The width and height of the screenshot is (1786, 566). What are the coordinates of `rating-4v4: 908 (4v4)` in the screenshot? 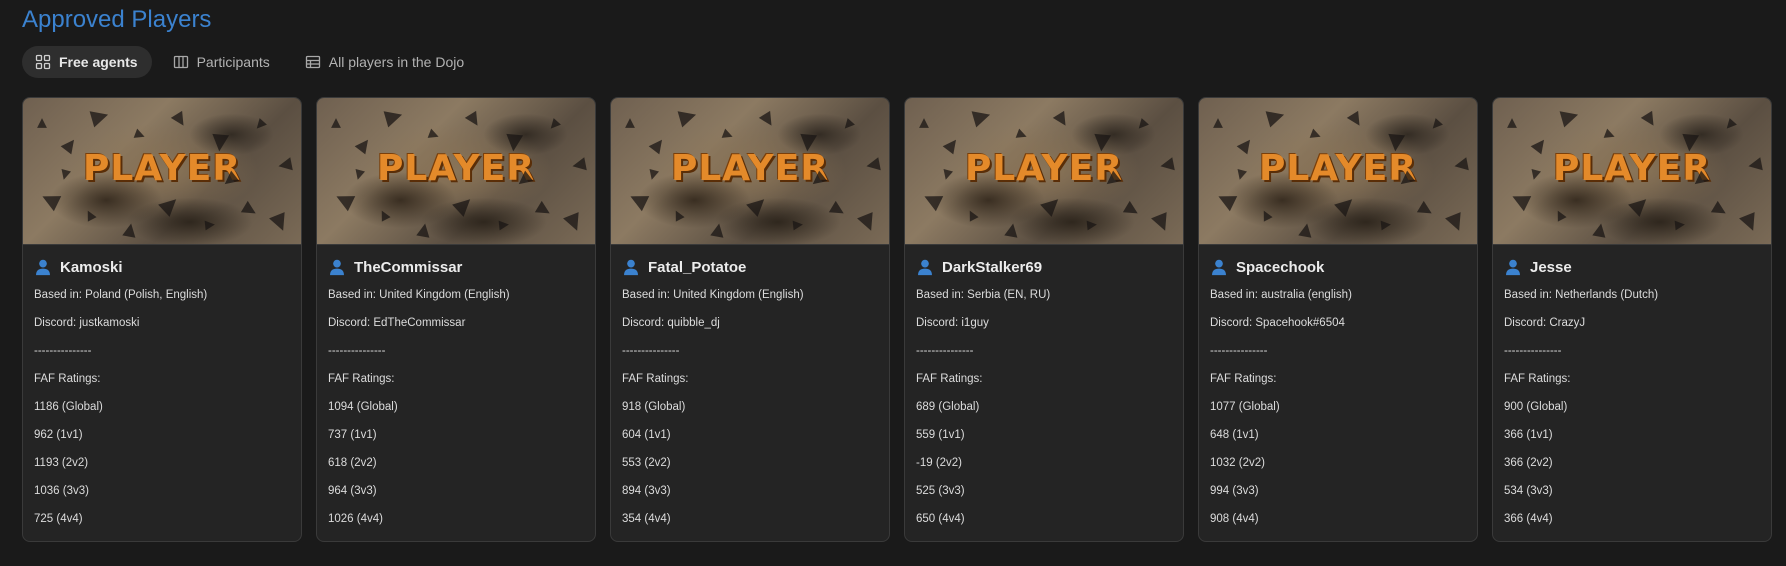 It's located at (1234, 519).